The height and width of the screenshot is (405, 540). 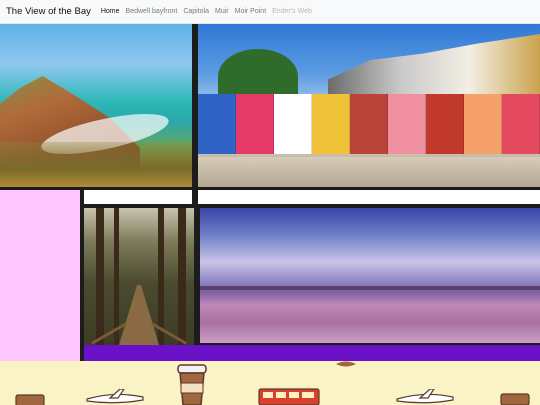 What do you see at coordinates (312, 353) in the screenshot?
I see `purple-bar` at bounding box center [312, 353].